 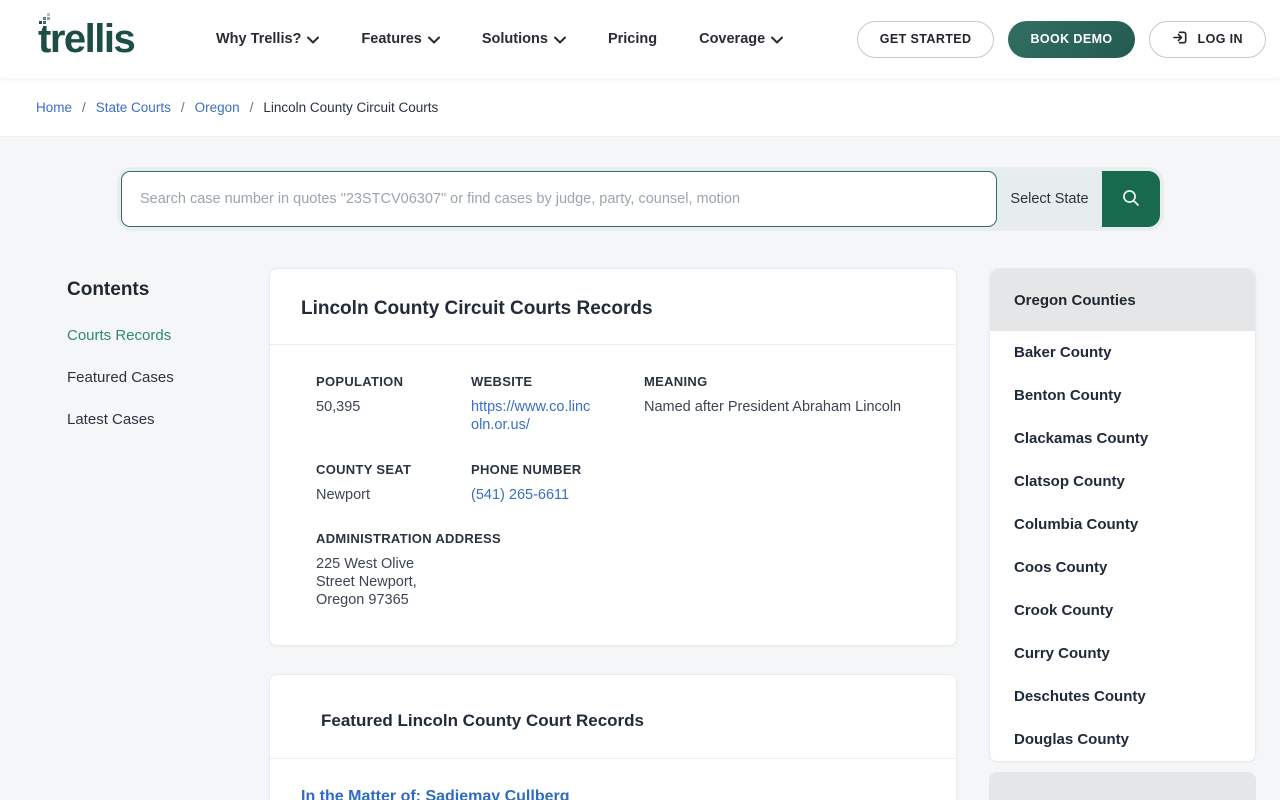 What do you see at coordinates (393, 483) in the screenshot?
I see `fact-county-seat: COUNTY SEAT Newport` at bounding box center [393, 483].